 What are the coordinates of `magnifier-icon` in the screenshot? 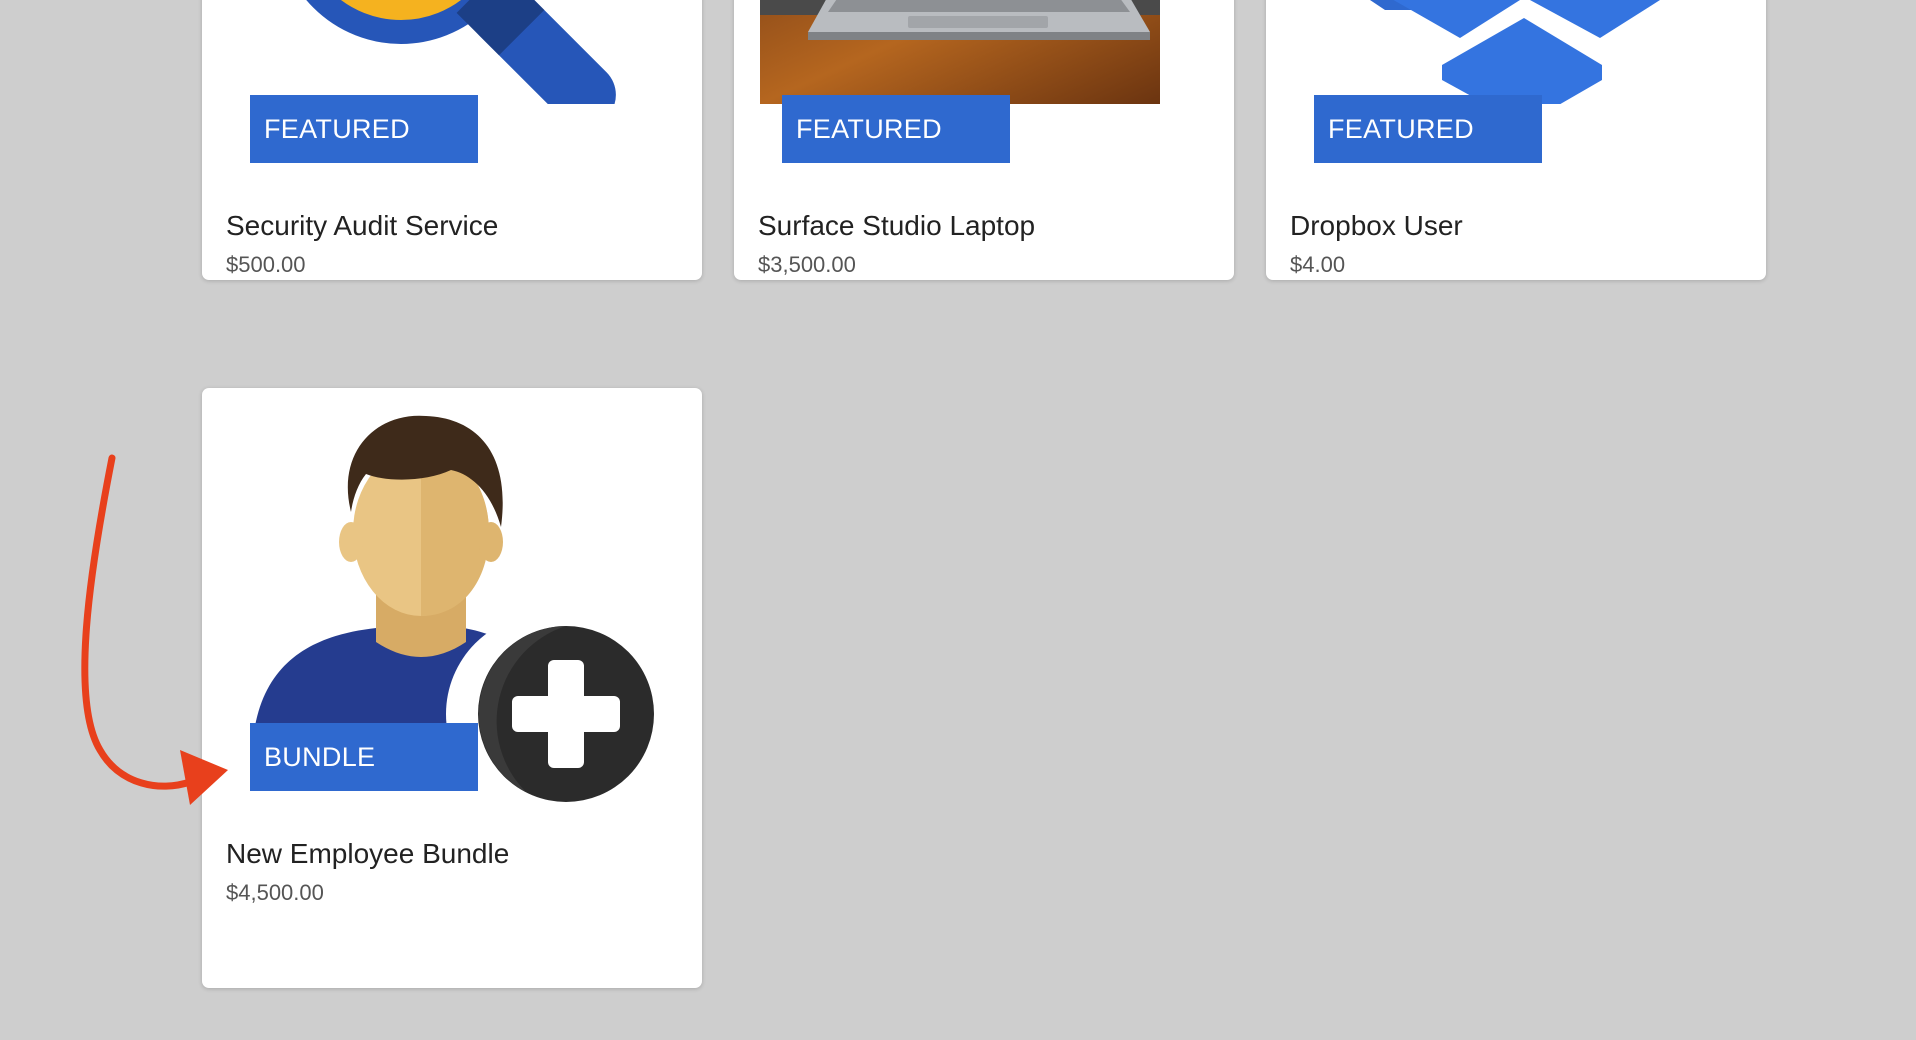 It's located at (461, 52).